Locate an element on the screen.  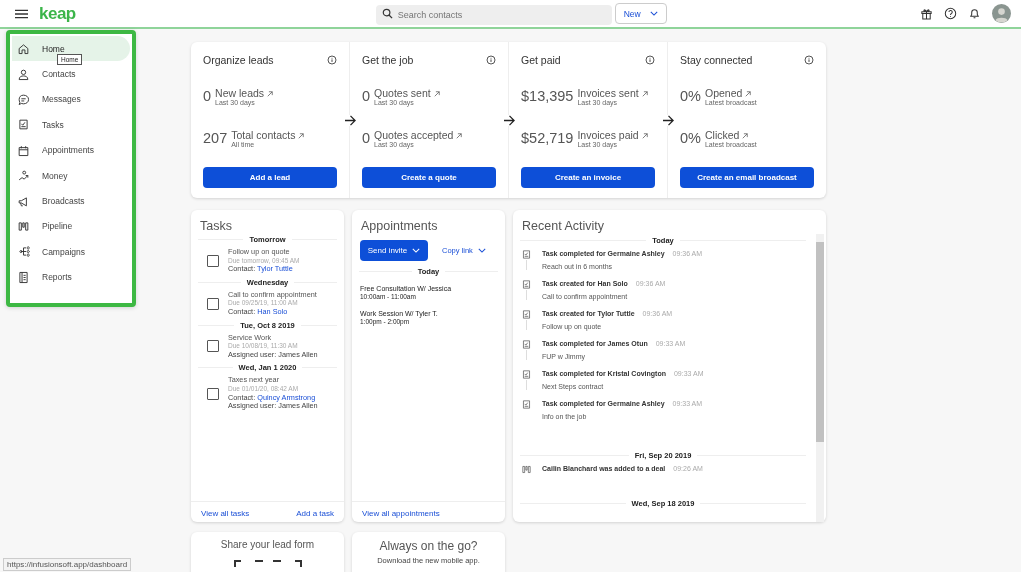
card-title: Tasks is located at coordinates (216, 225).